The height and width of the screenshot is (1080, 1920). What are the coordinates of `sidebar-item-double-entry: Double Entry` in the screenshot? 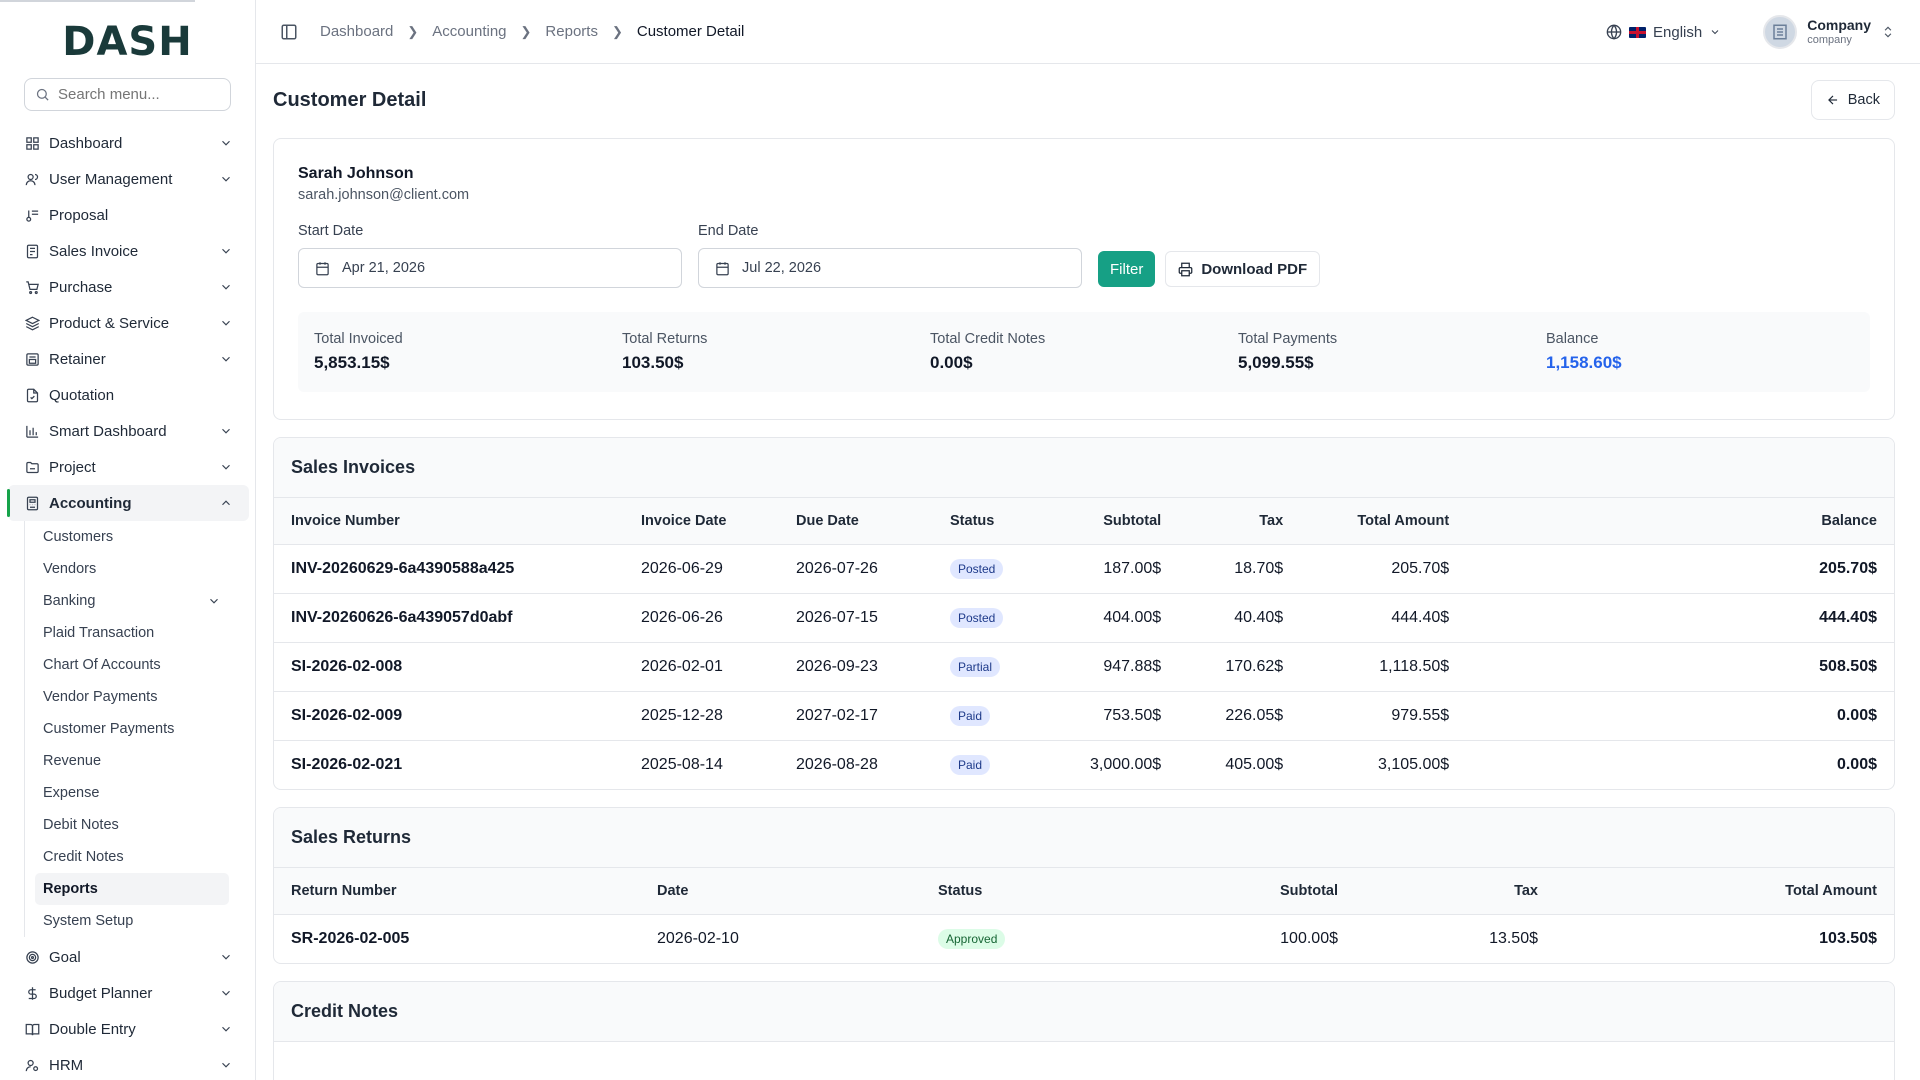 It's located at (128, 1029).